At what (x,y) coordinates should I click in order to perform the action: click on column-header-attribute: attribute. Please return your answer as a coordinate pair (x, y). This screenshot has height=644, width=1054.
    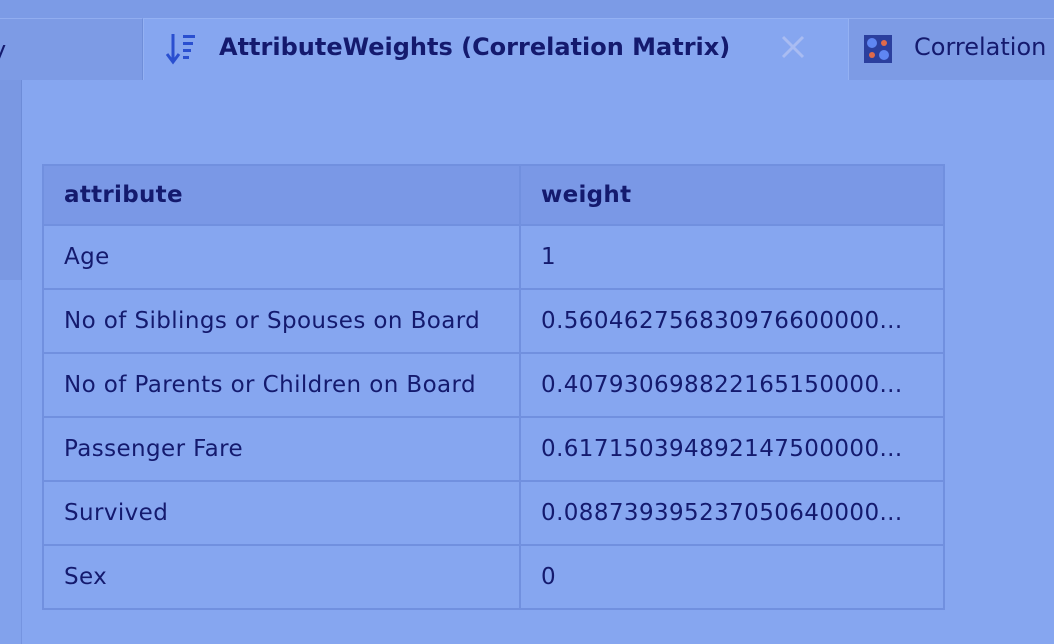
    Looking at the image, I should click on (281, 195).